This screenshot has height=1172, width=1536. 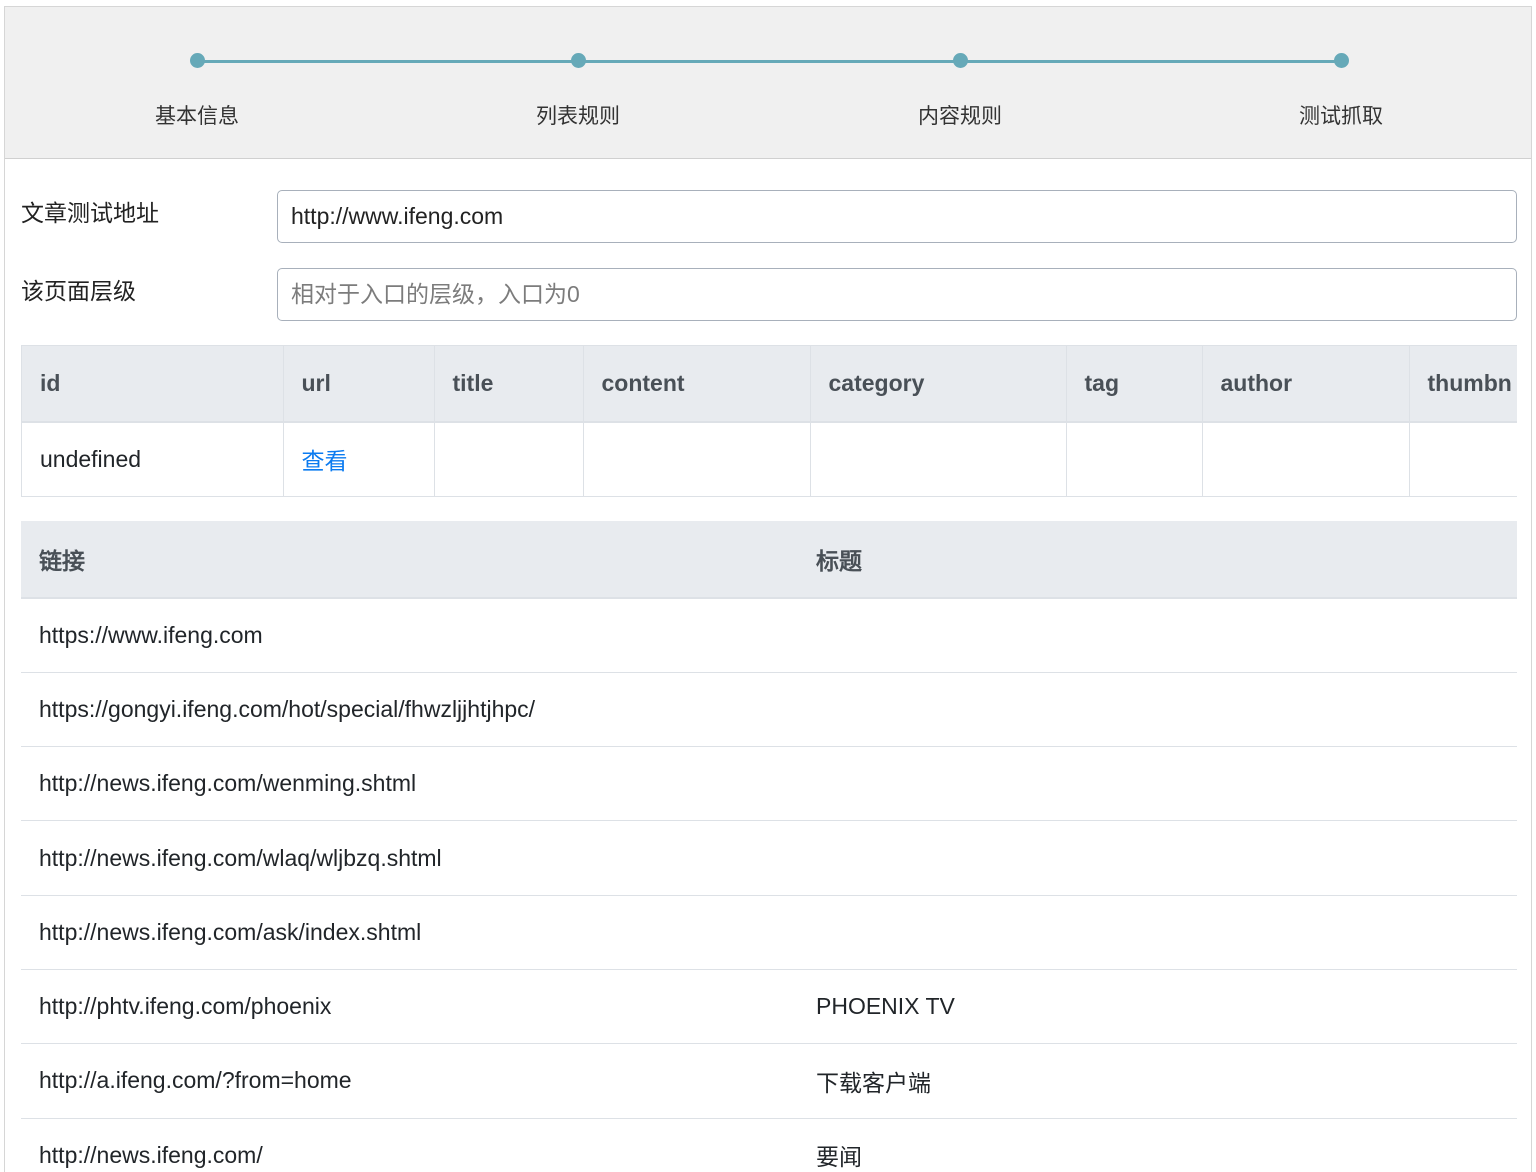 I want to click on cell-title: 要闻, so click(x=1157, y=1145).